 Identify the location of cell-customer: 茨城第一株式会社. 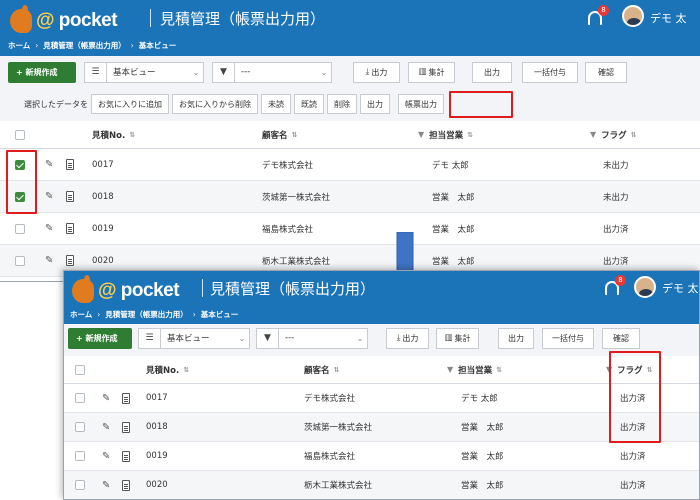
(296, 197).